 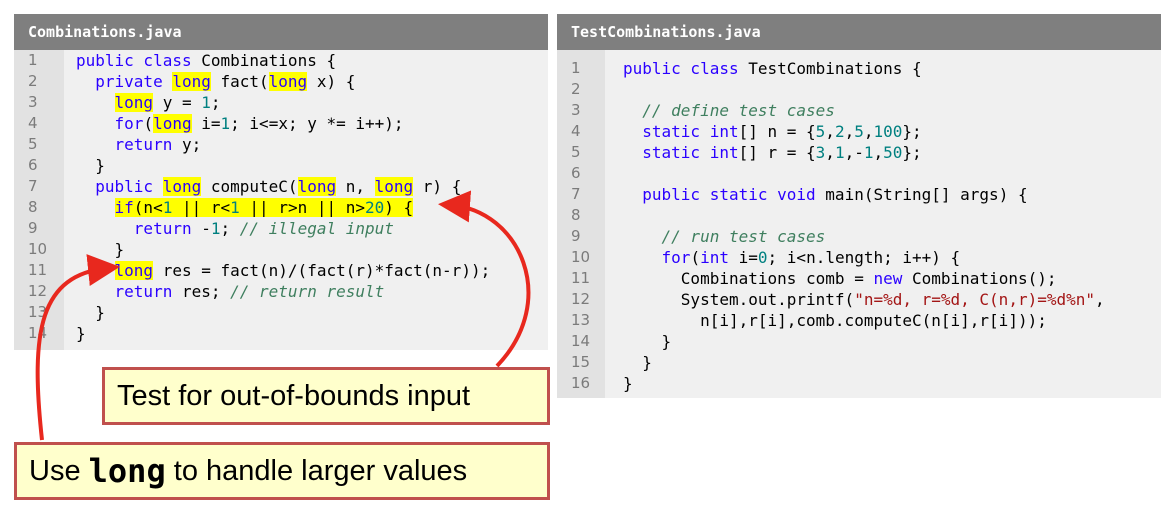 What do you see at coordinates (484, 279) in the screenshot?
I see `bounds-arrow` at bounding box center [484, 279].